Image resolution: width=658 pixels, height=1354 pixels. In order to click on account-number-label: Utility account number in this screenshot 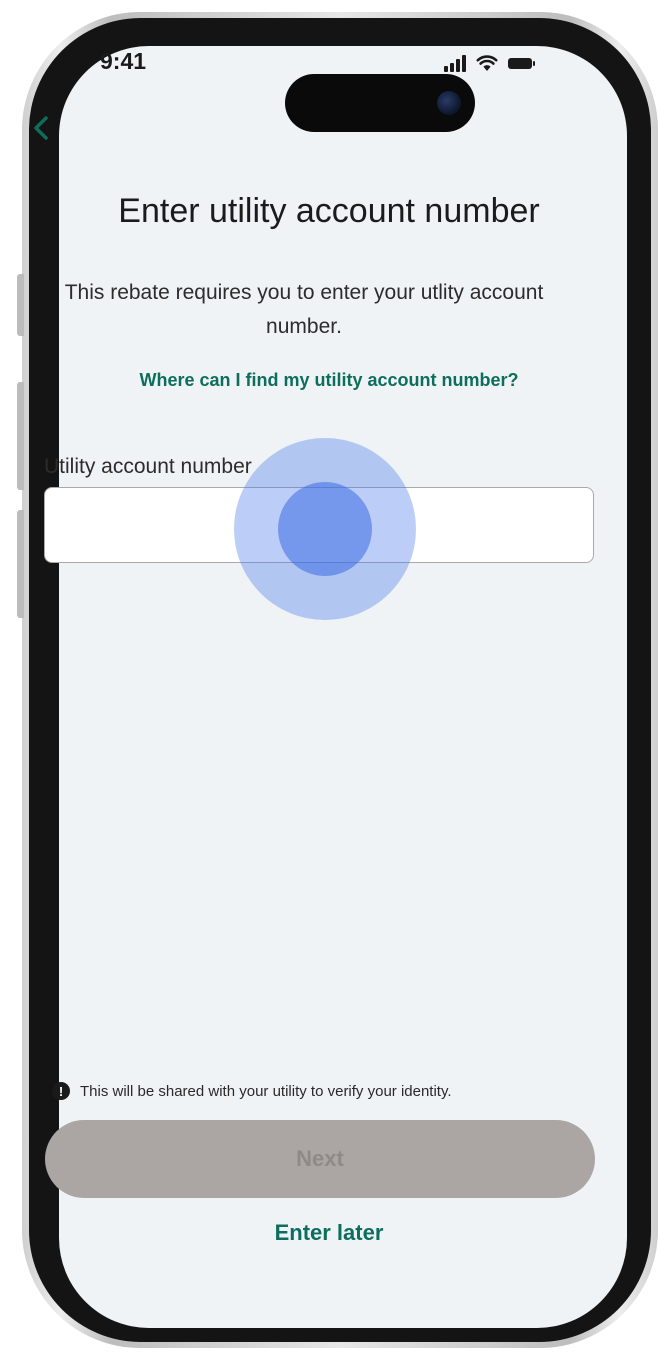, I will do `click(148, 466)`.